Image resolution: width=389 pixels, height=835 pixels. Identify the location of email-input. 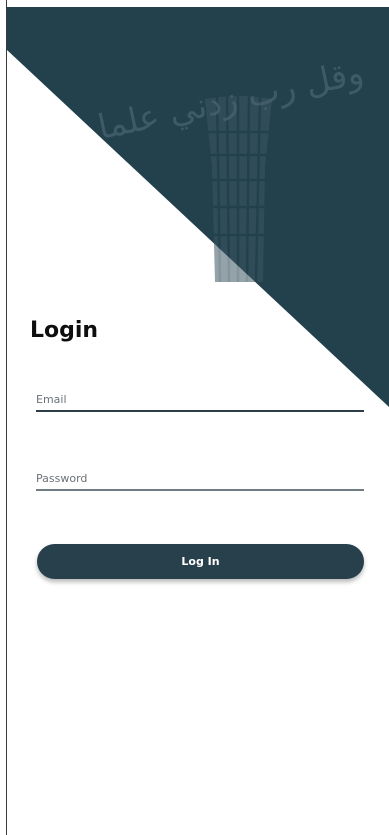
(200, 402).